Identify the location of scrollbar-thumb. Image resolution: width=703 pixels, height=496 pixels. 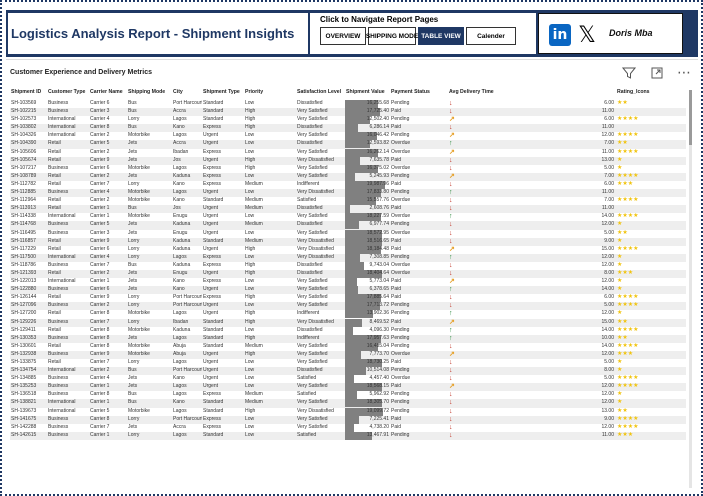
(690, 117).